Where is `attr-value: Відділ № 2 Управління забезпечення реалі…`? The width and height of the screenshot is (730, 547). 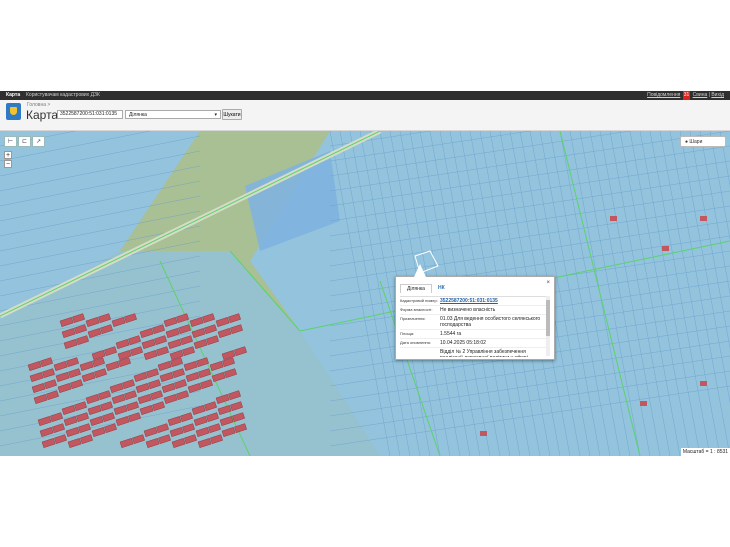
attr-value: Відділ № 2 Управління забезпечення реалі… is located at coordinates (484, 353).